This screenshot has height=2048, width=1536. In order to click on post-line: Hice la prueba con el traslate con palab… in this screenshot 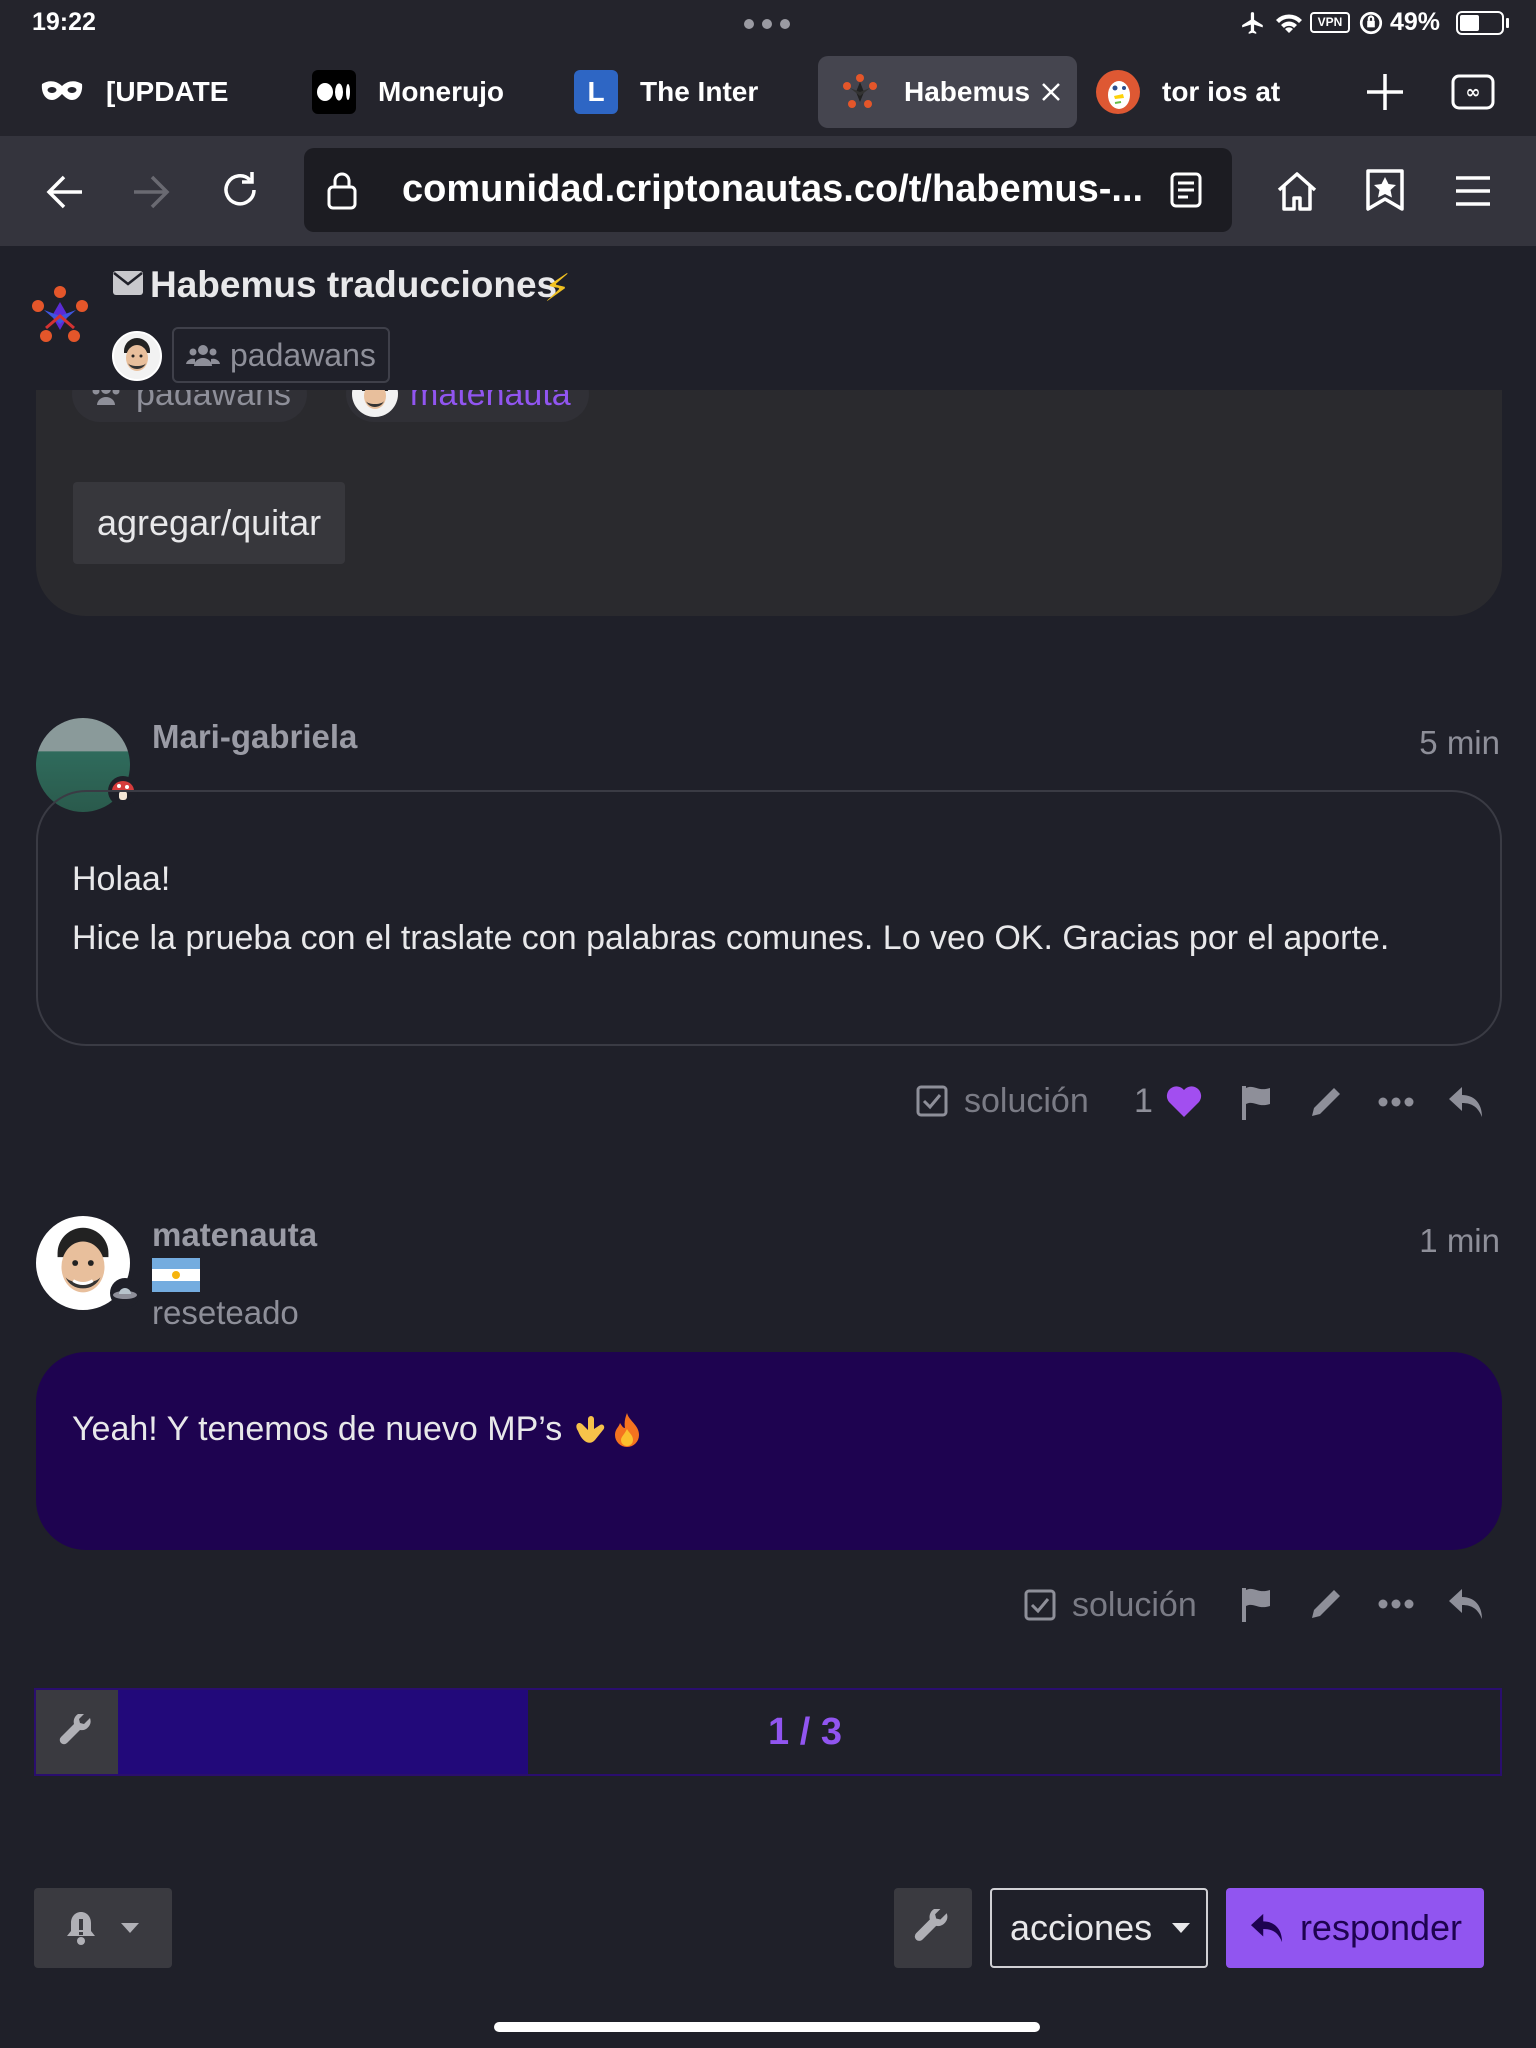, I will do `click(731, 938)`.